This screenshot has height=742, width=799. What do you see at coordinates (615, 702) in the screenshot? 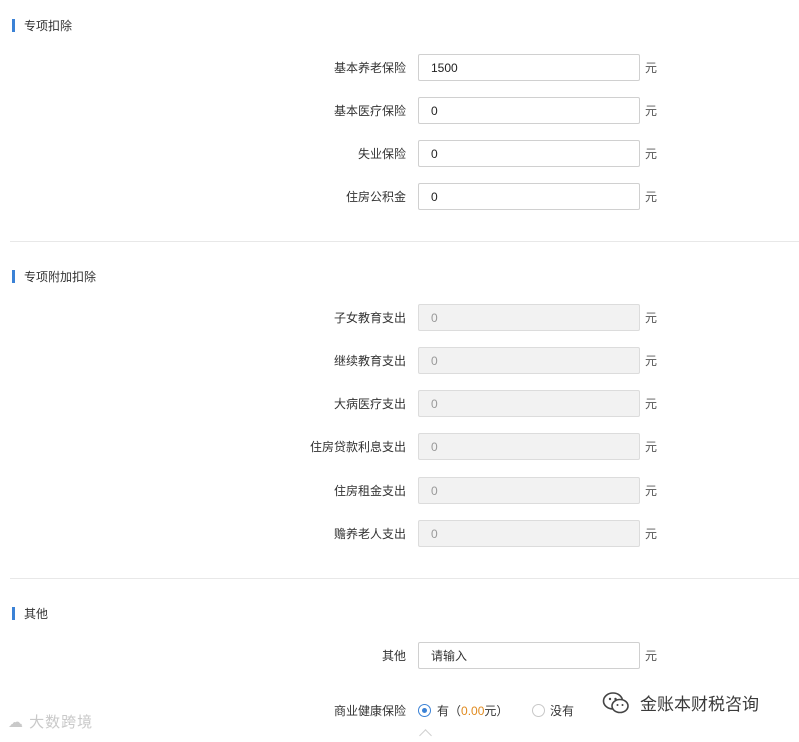
I see `wechat-icon` at bounding box center [615, 702].